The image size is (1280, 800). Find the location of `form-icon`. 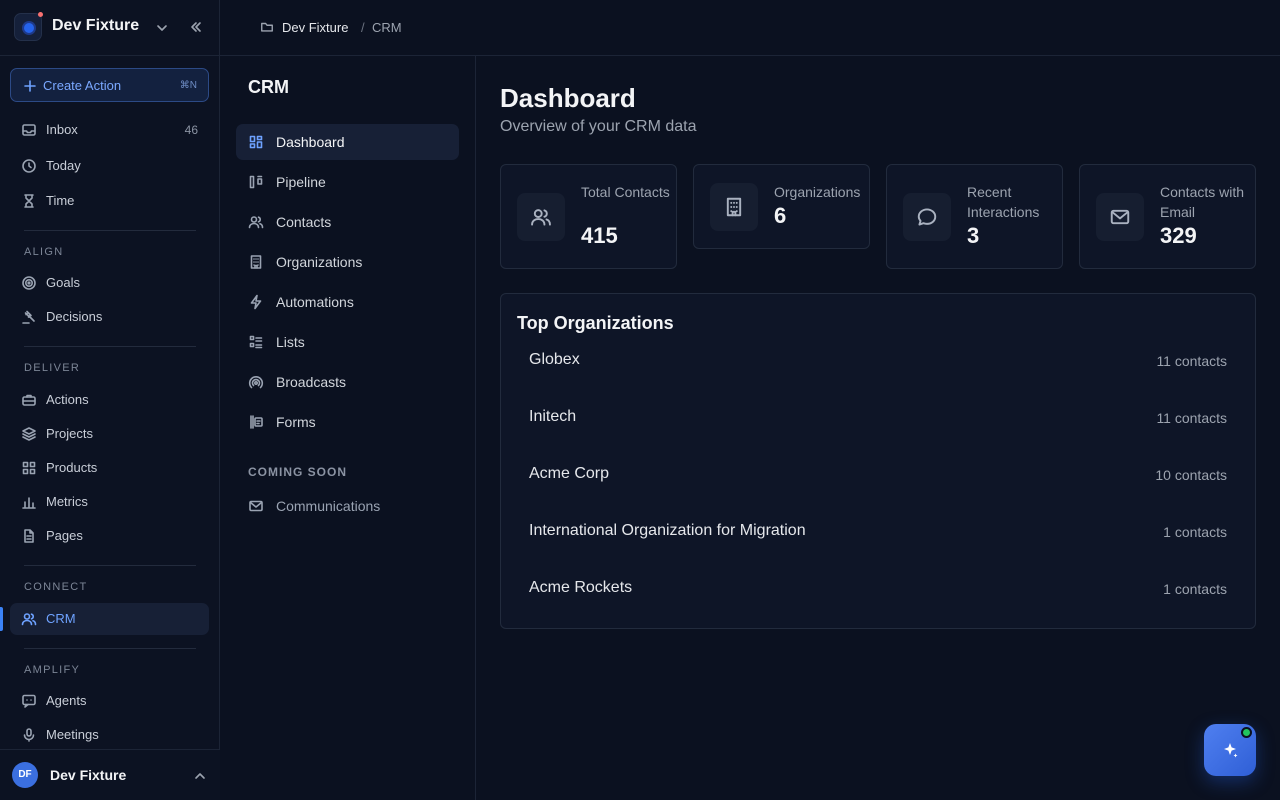

form-icon is located at coordinates (256, 422).